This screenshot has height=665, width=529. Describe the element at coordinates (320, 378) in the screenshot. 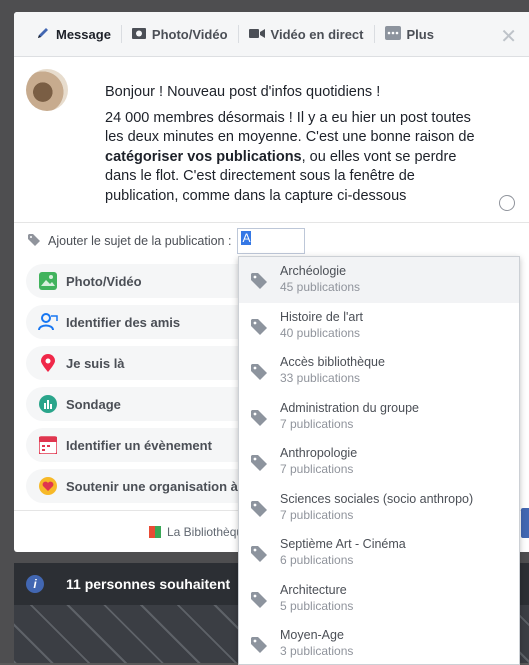

I see `suggestion-count: 33 publications` at that location.